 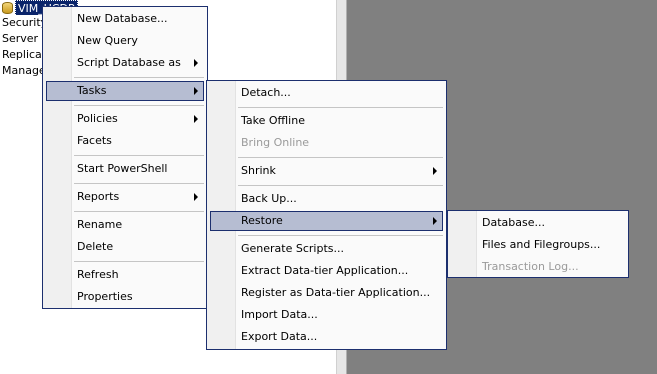 I want to click on menu-item-new-query: New Query, so click(x=125, y=41).